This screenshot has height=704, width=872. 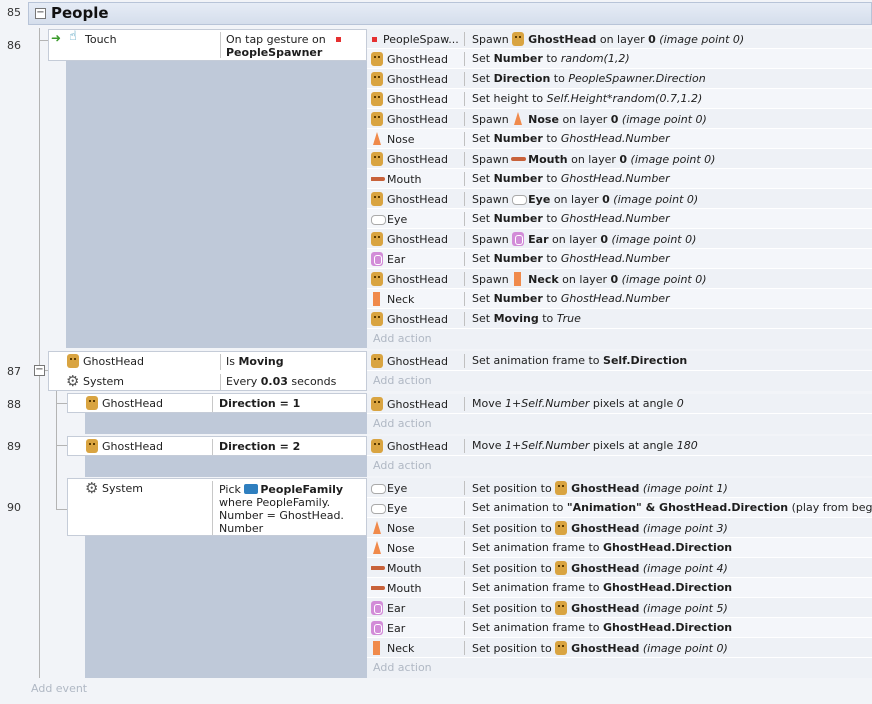 What do you see at coordinates (539, 199) in the screenshot?
I see `action-text-part: Eye` at bounding box center [539, 199].